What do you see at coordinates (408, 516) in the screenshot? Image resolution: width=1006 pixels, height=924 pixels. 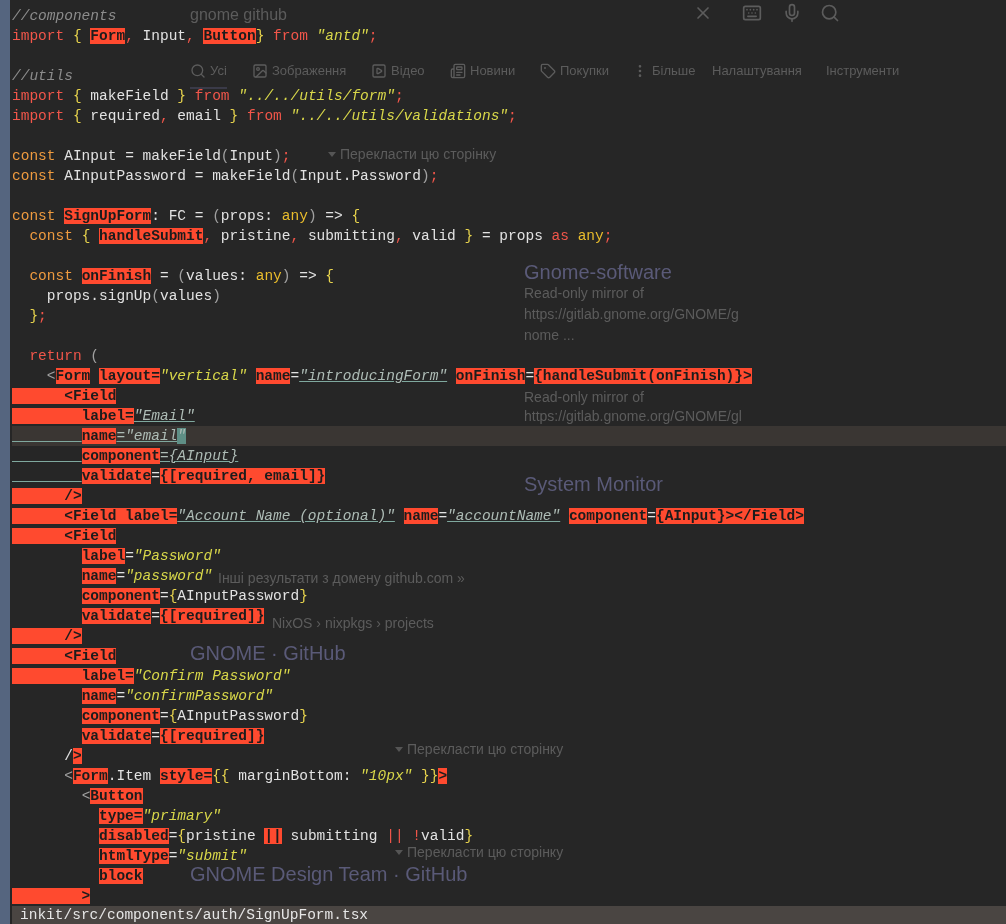 I see `code-line: <Field label="Account Name (optional)" name="accountName" component={AInput}></Field>` at bounding box center [408, 516].